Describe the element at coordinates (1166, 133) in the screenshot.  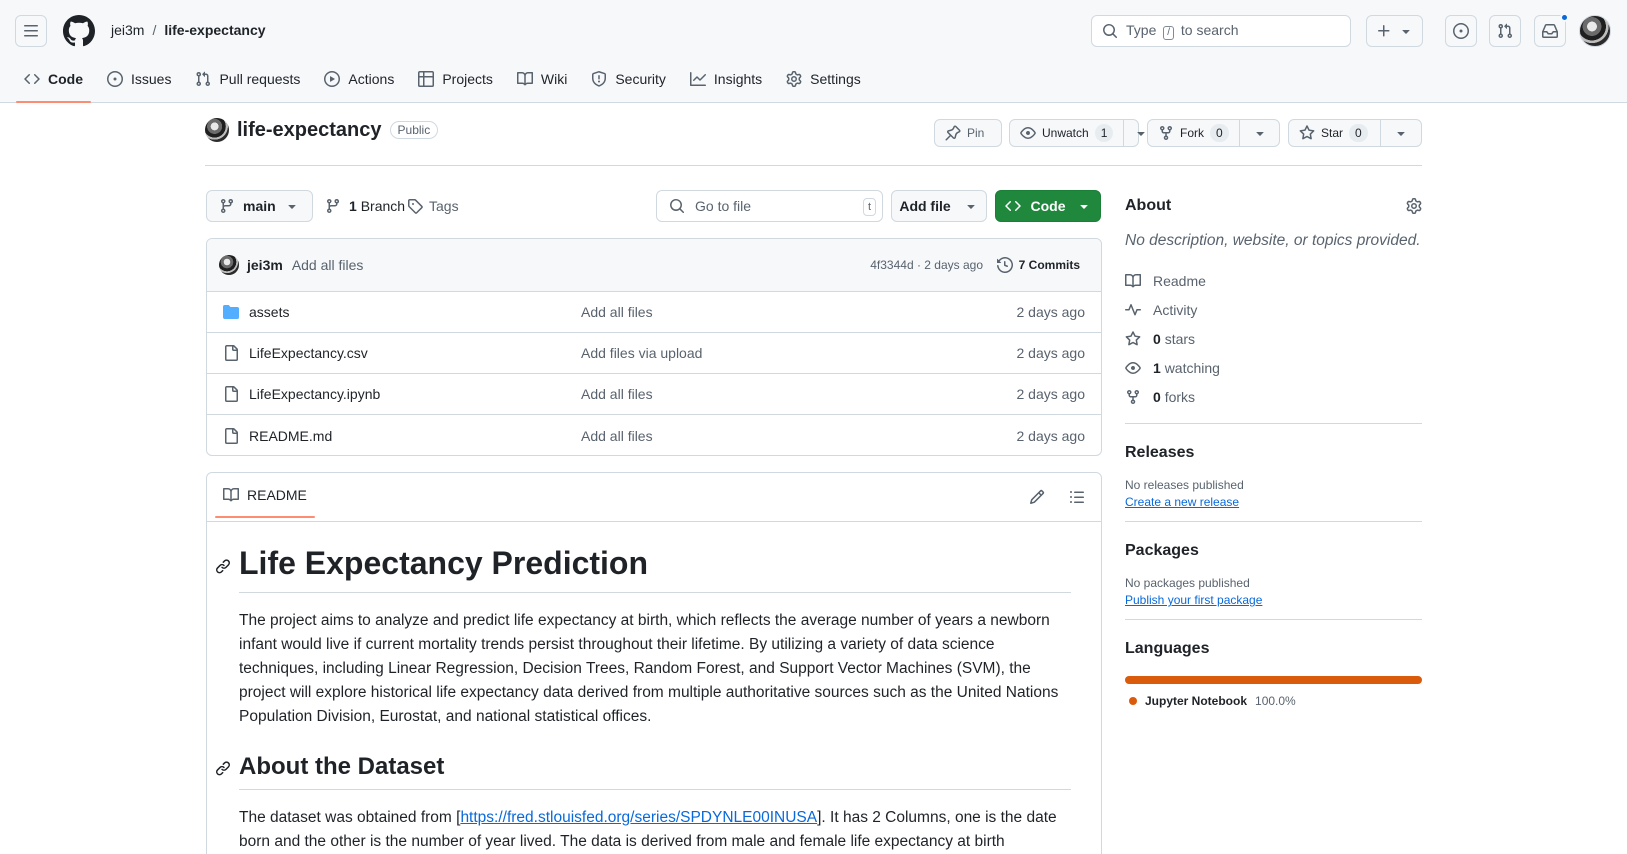
I see `fork-icon` at that location.